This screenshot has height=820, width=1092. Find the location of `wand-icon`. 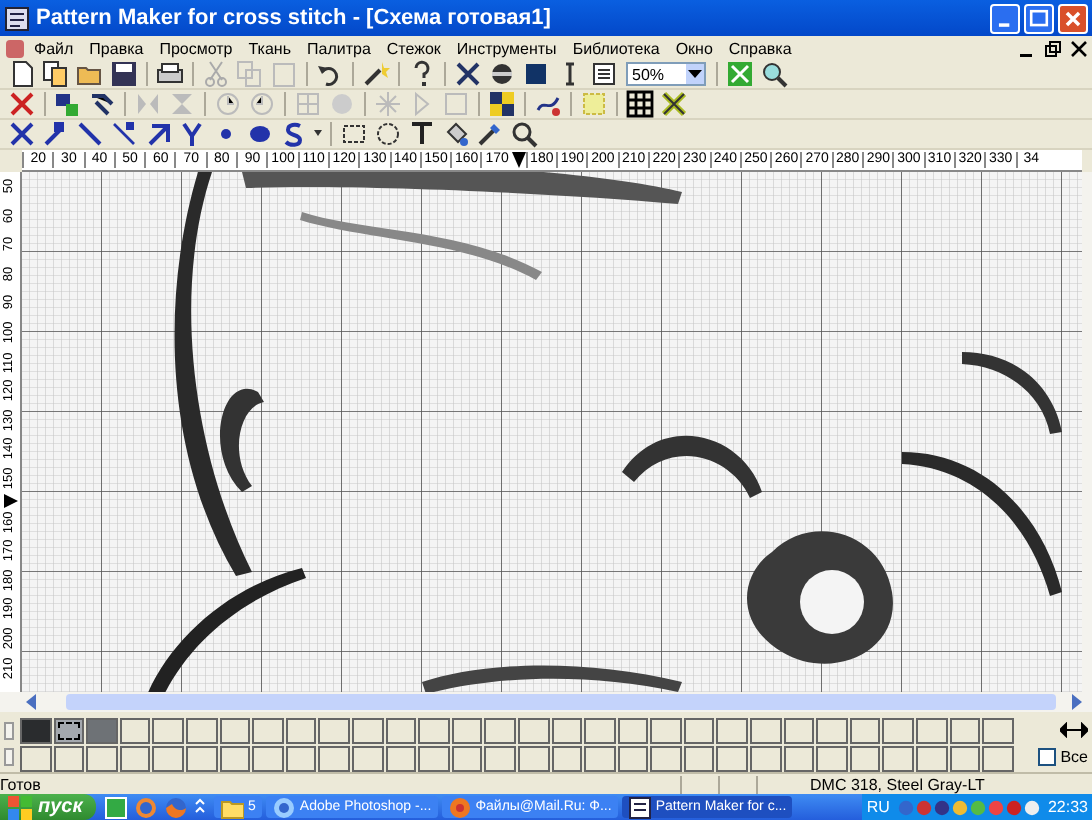

wand-icon is located at coordinates (376, 74).